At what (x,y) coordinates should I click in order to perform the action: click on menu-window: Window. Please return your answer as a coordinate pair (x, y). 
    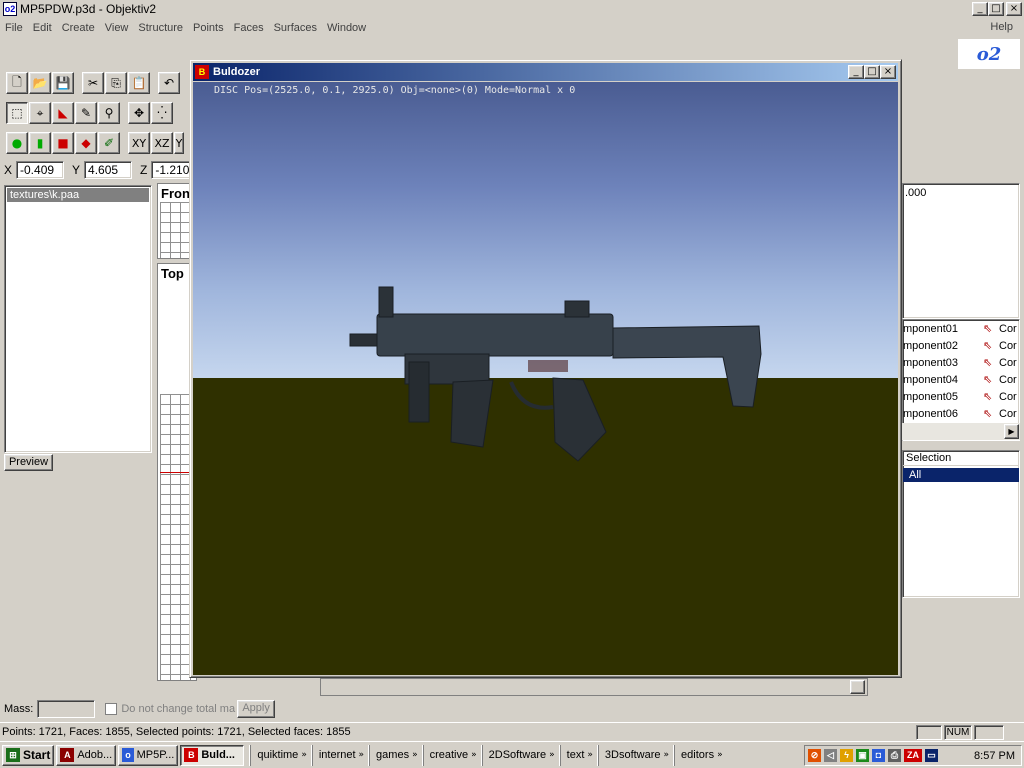
    Looking at the image, I should click on (346, 28).